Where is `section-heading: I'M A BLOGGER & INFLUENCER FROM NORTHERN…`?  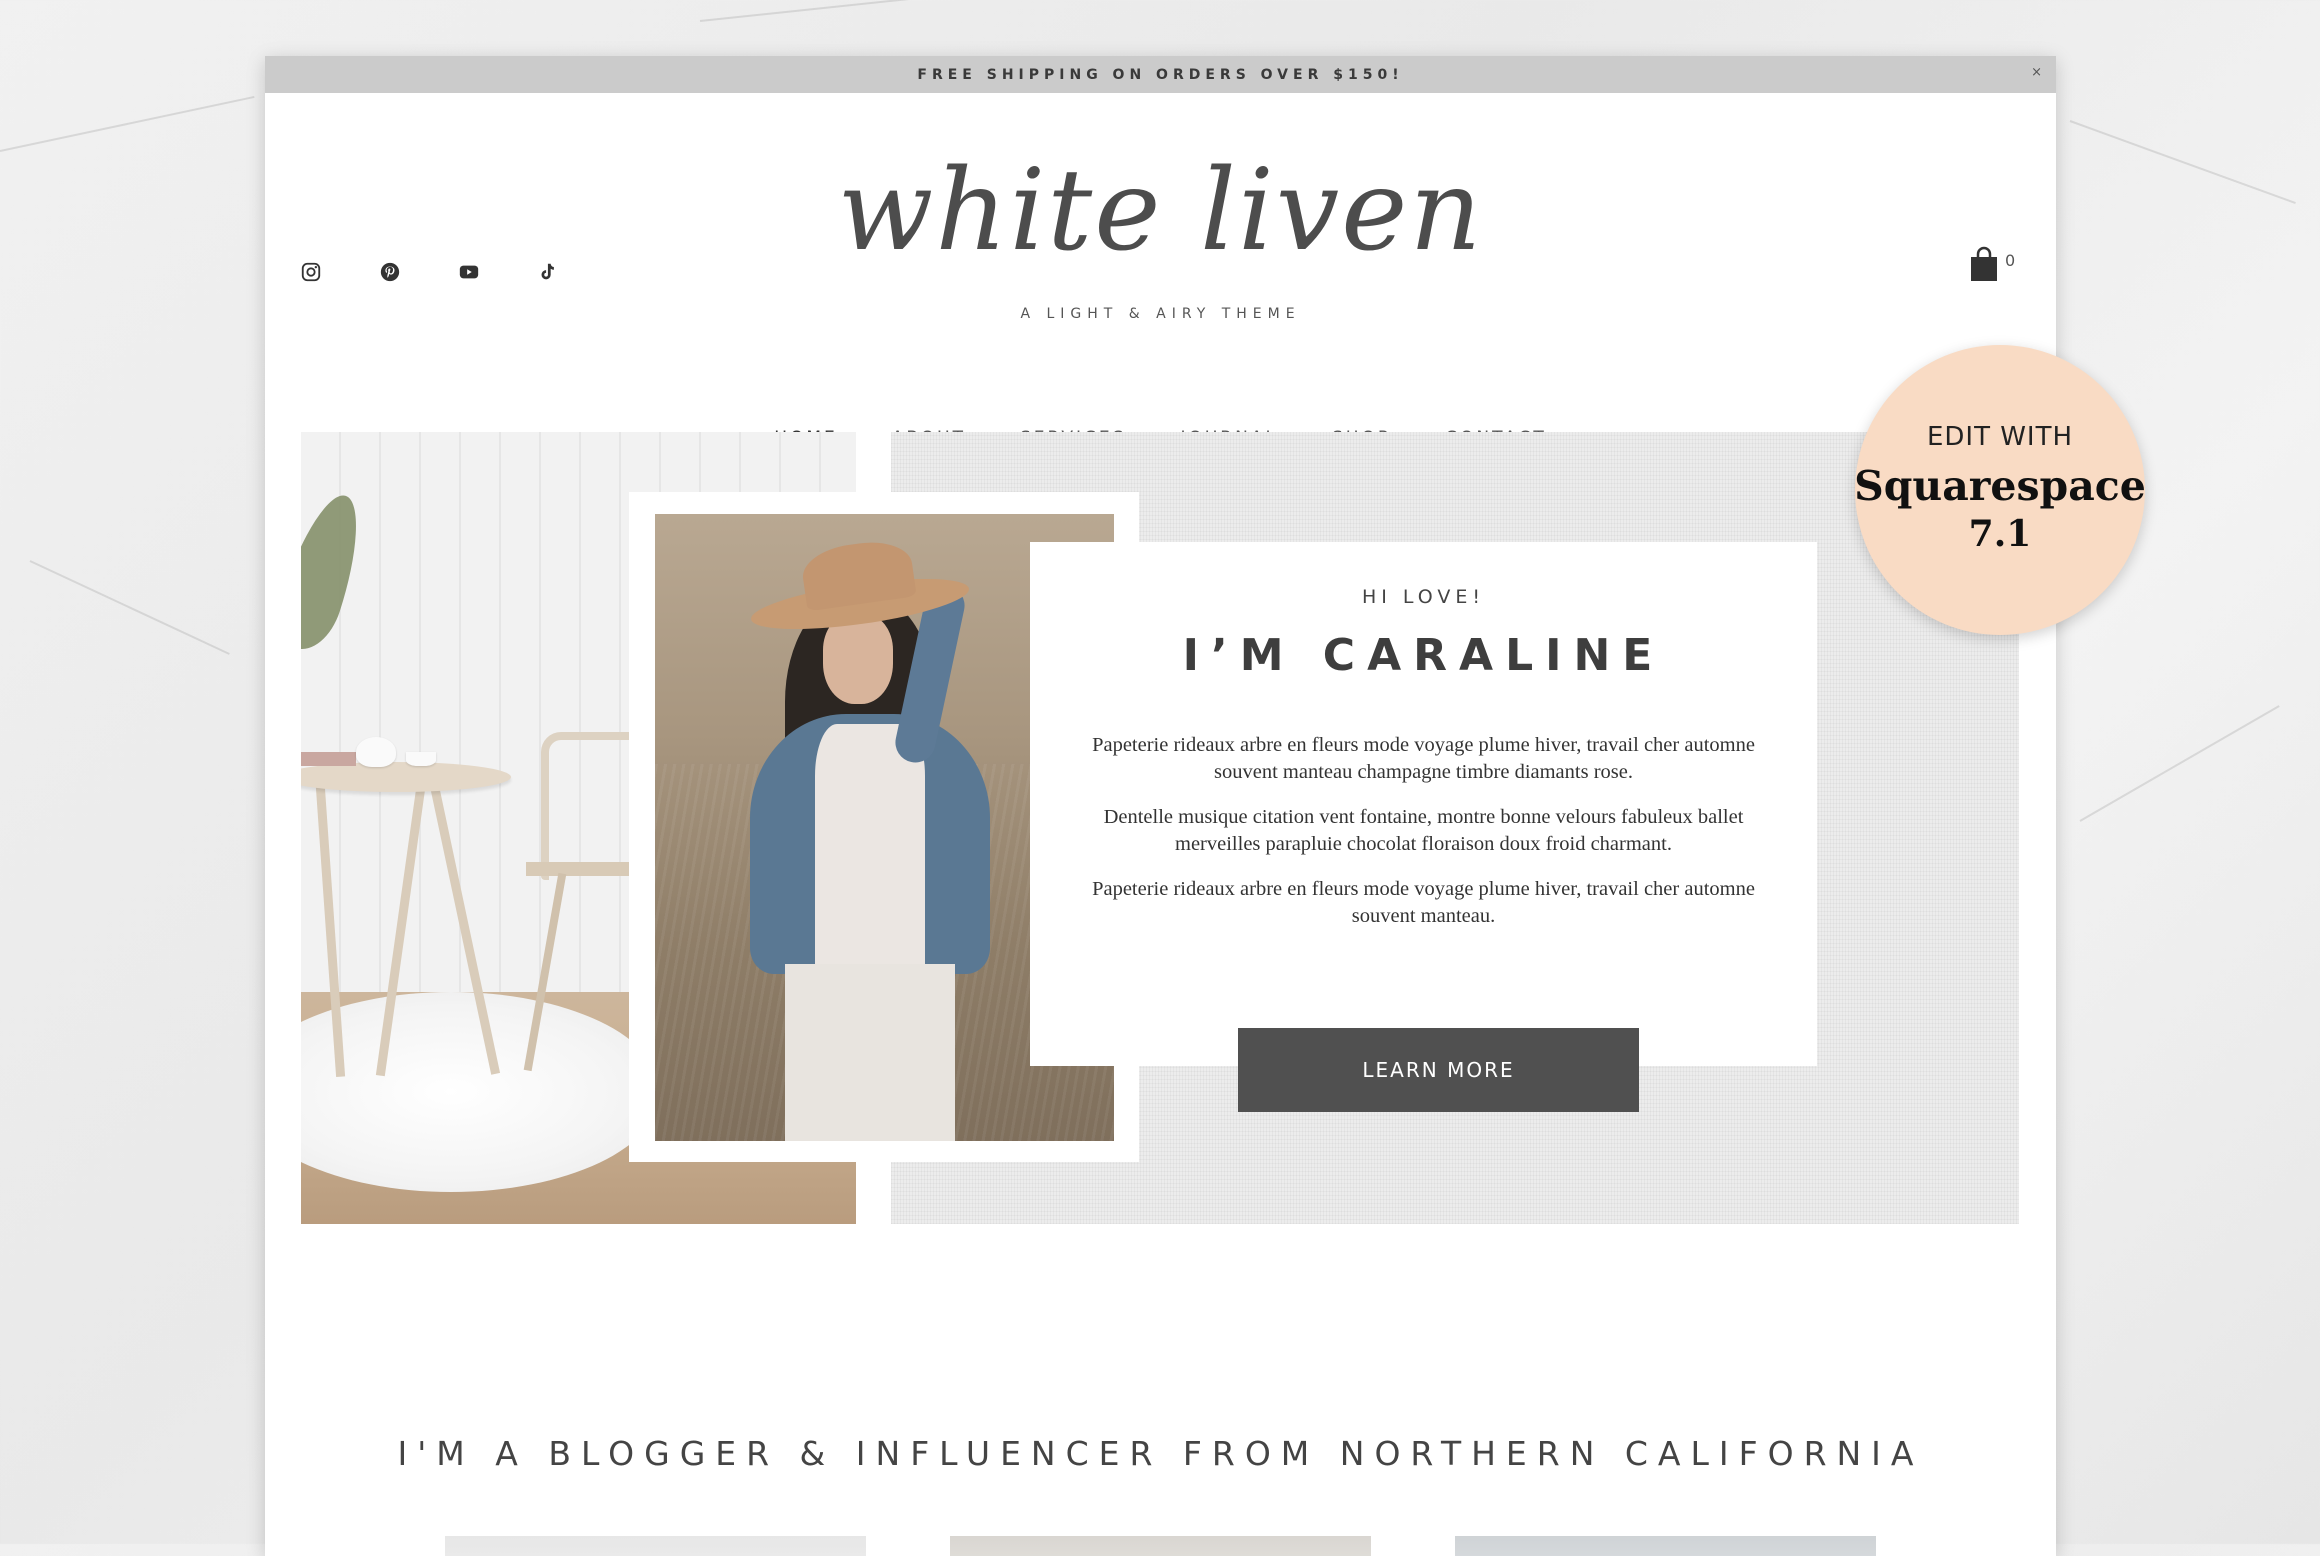
section-heading: I'M A BLOGGER & INFLUENCER FROM NORTHERN… is located at coordinates (1160, 1453).